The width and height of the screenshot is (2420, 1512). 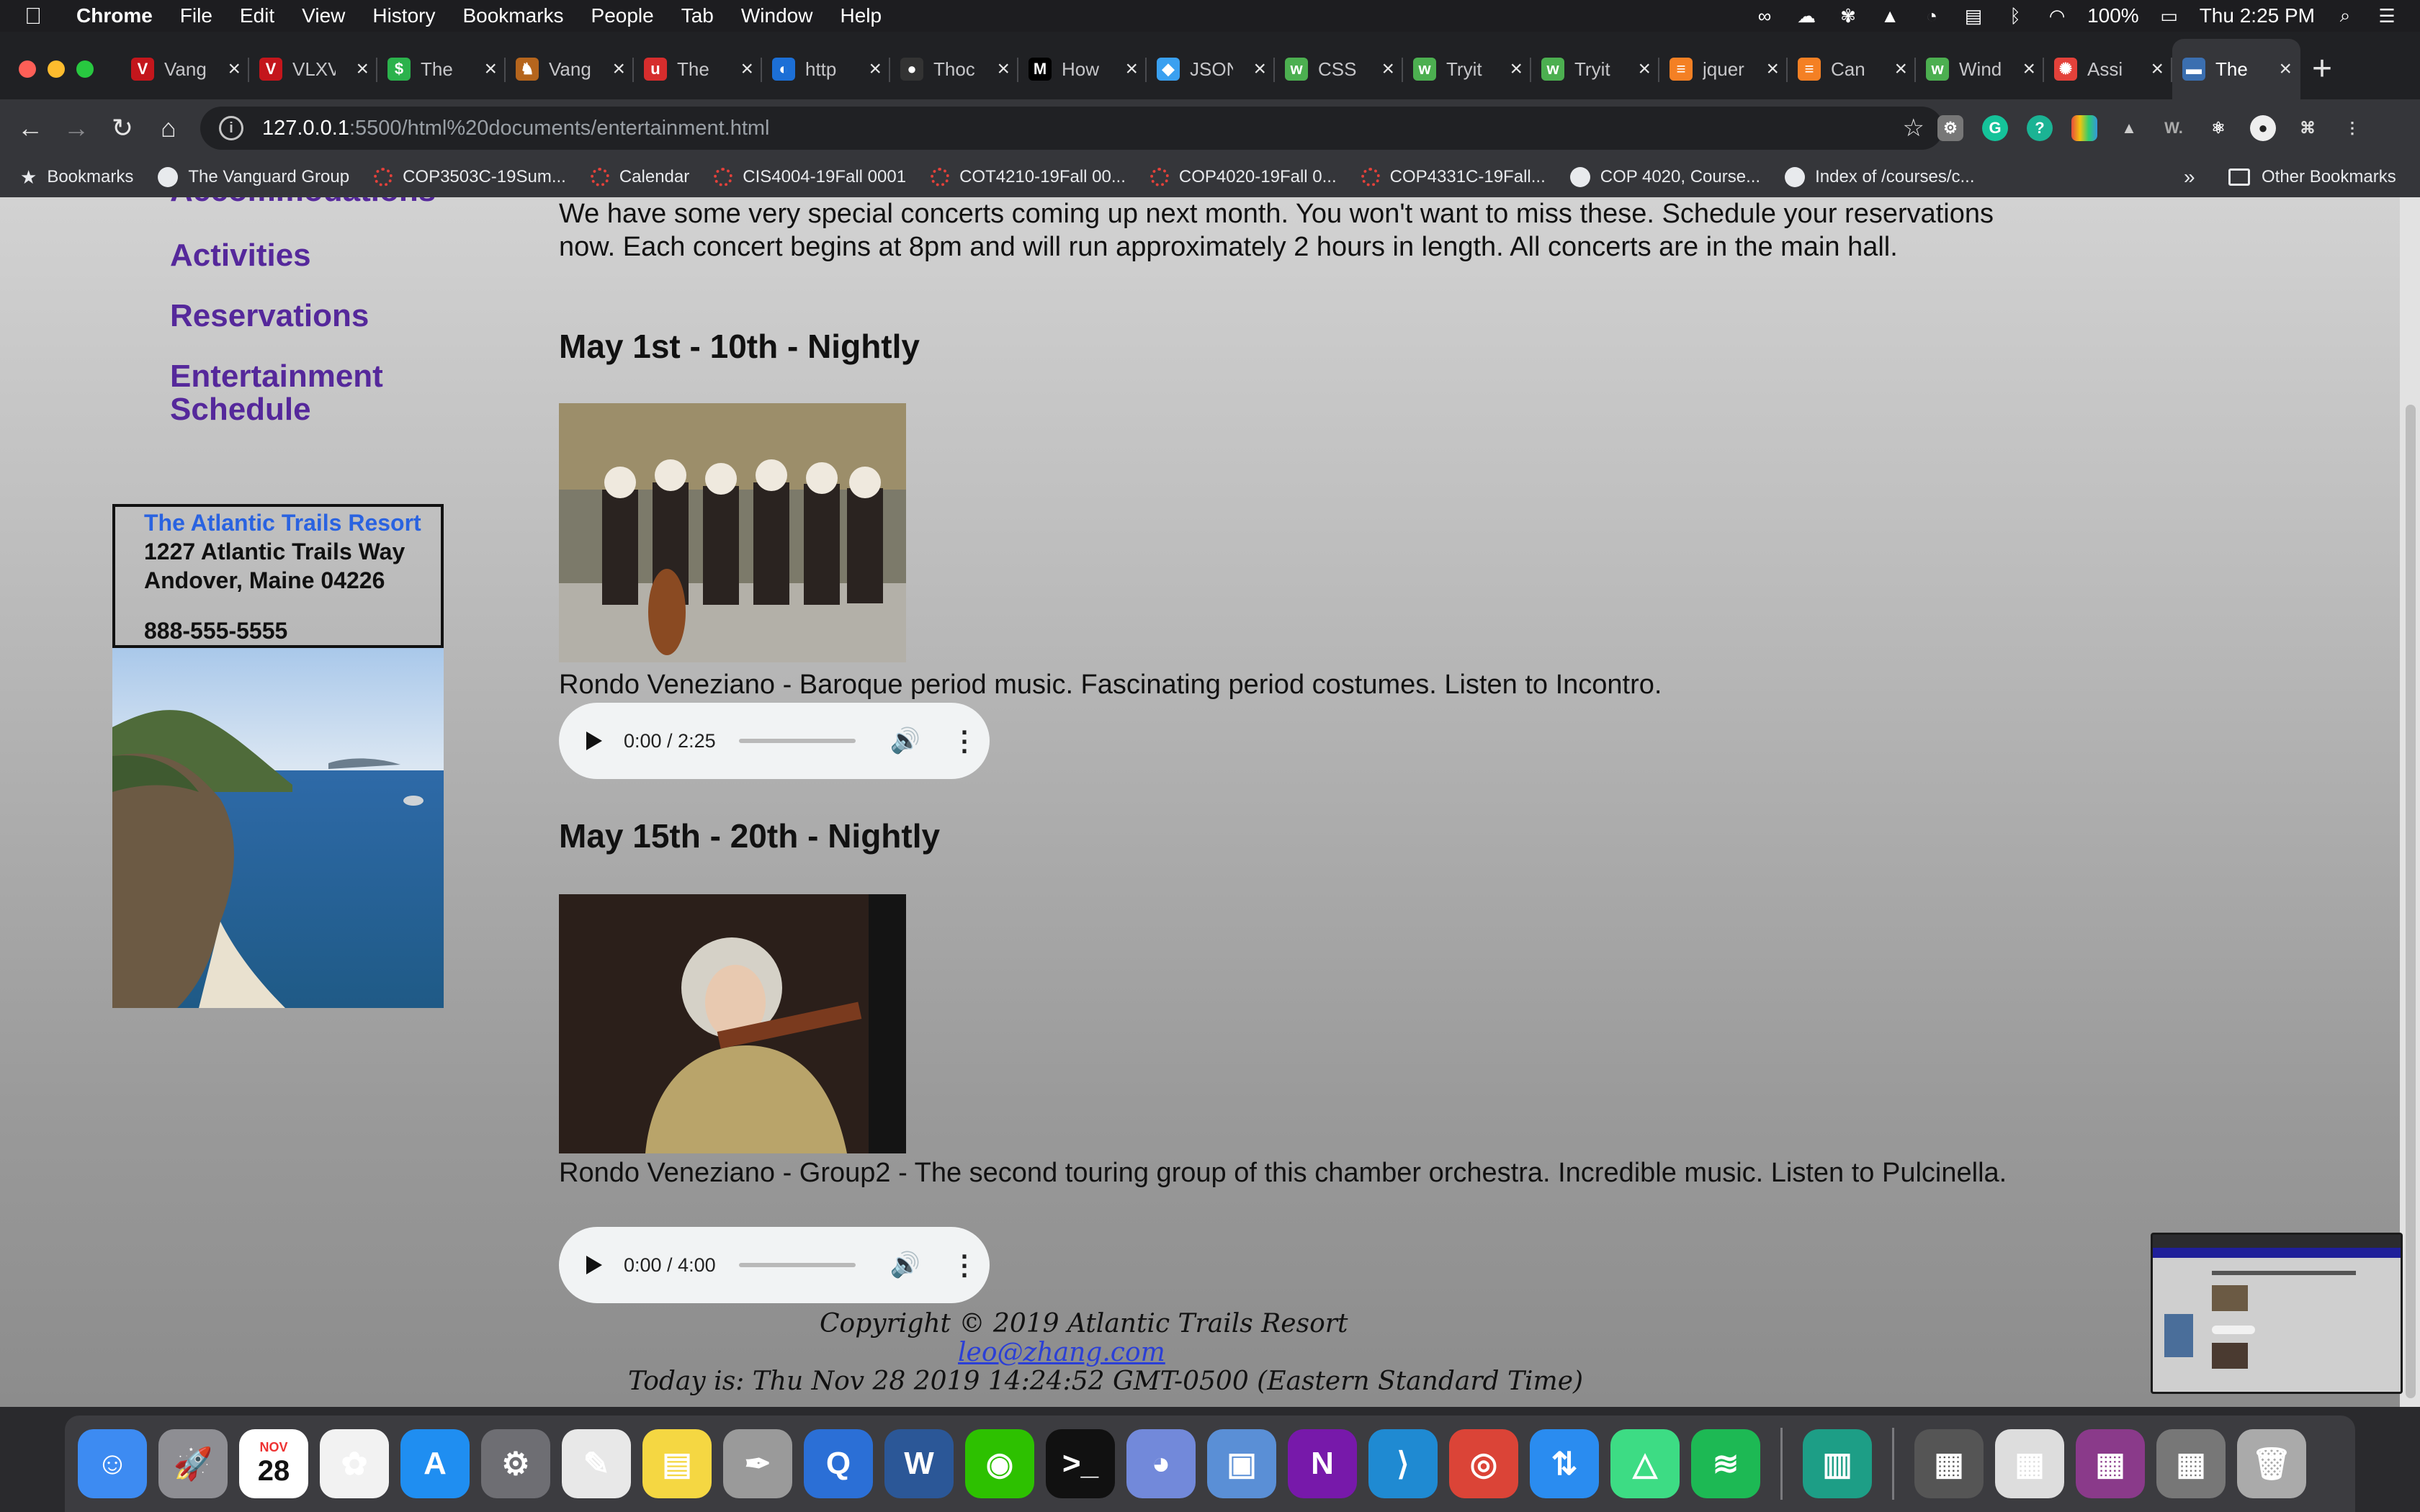 What do you see at coordinates (810, 177) in the screenshot?
I see `bookmark-item: CIS4004-19Fall 0001` at bounding box center [810, 177].